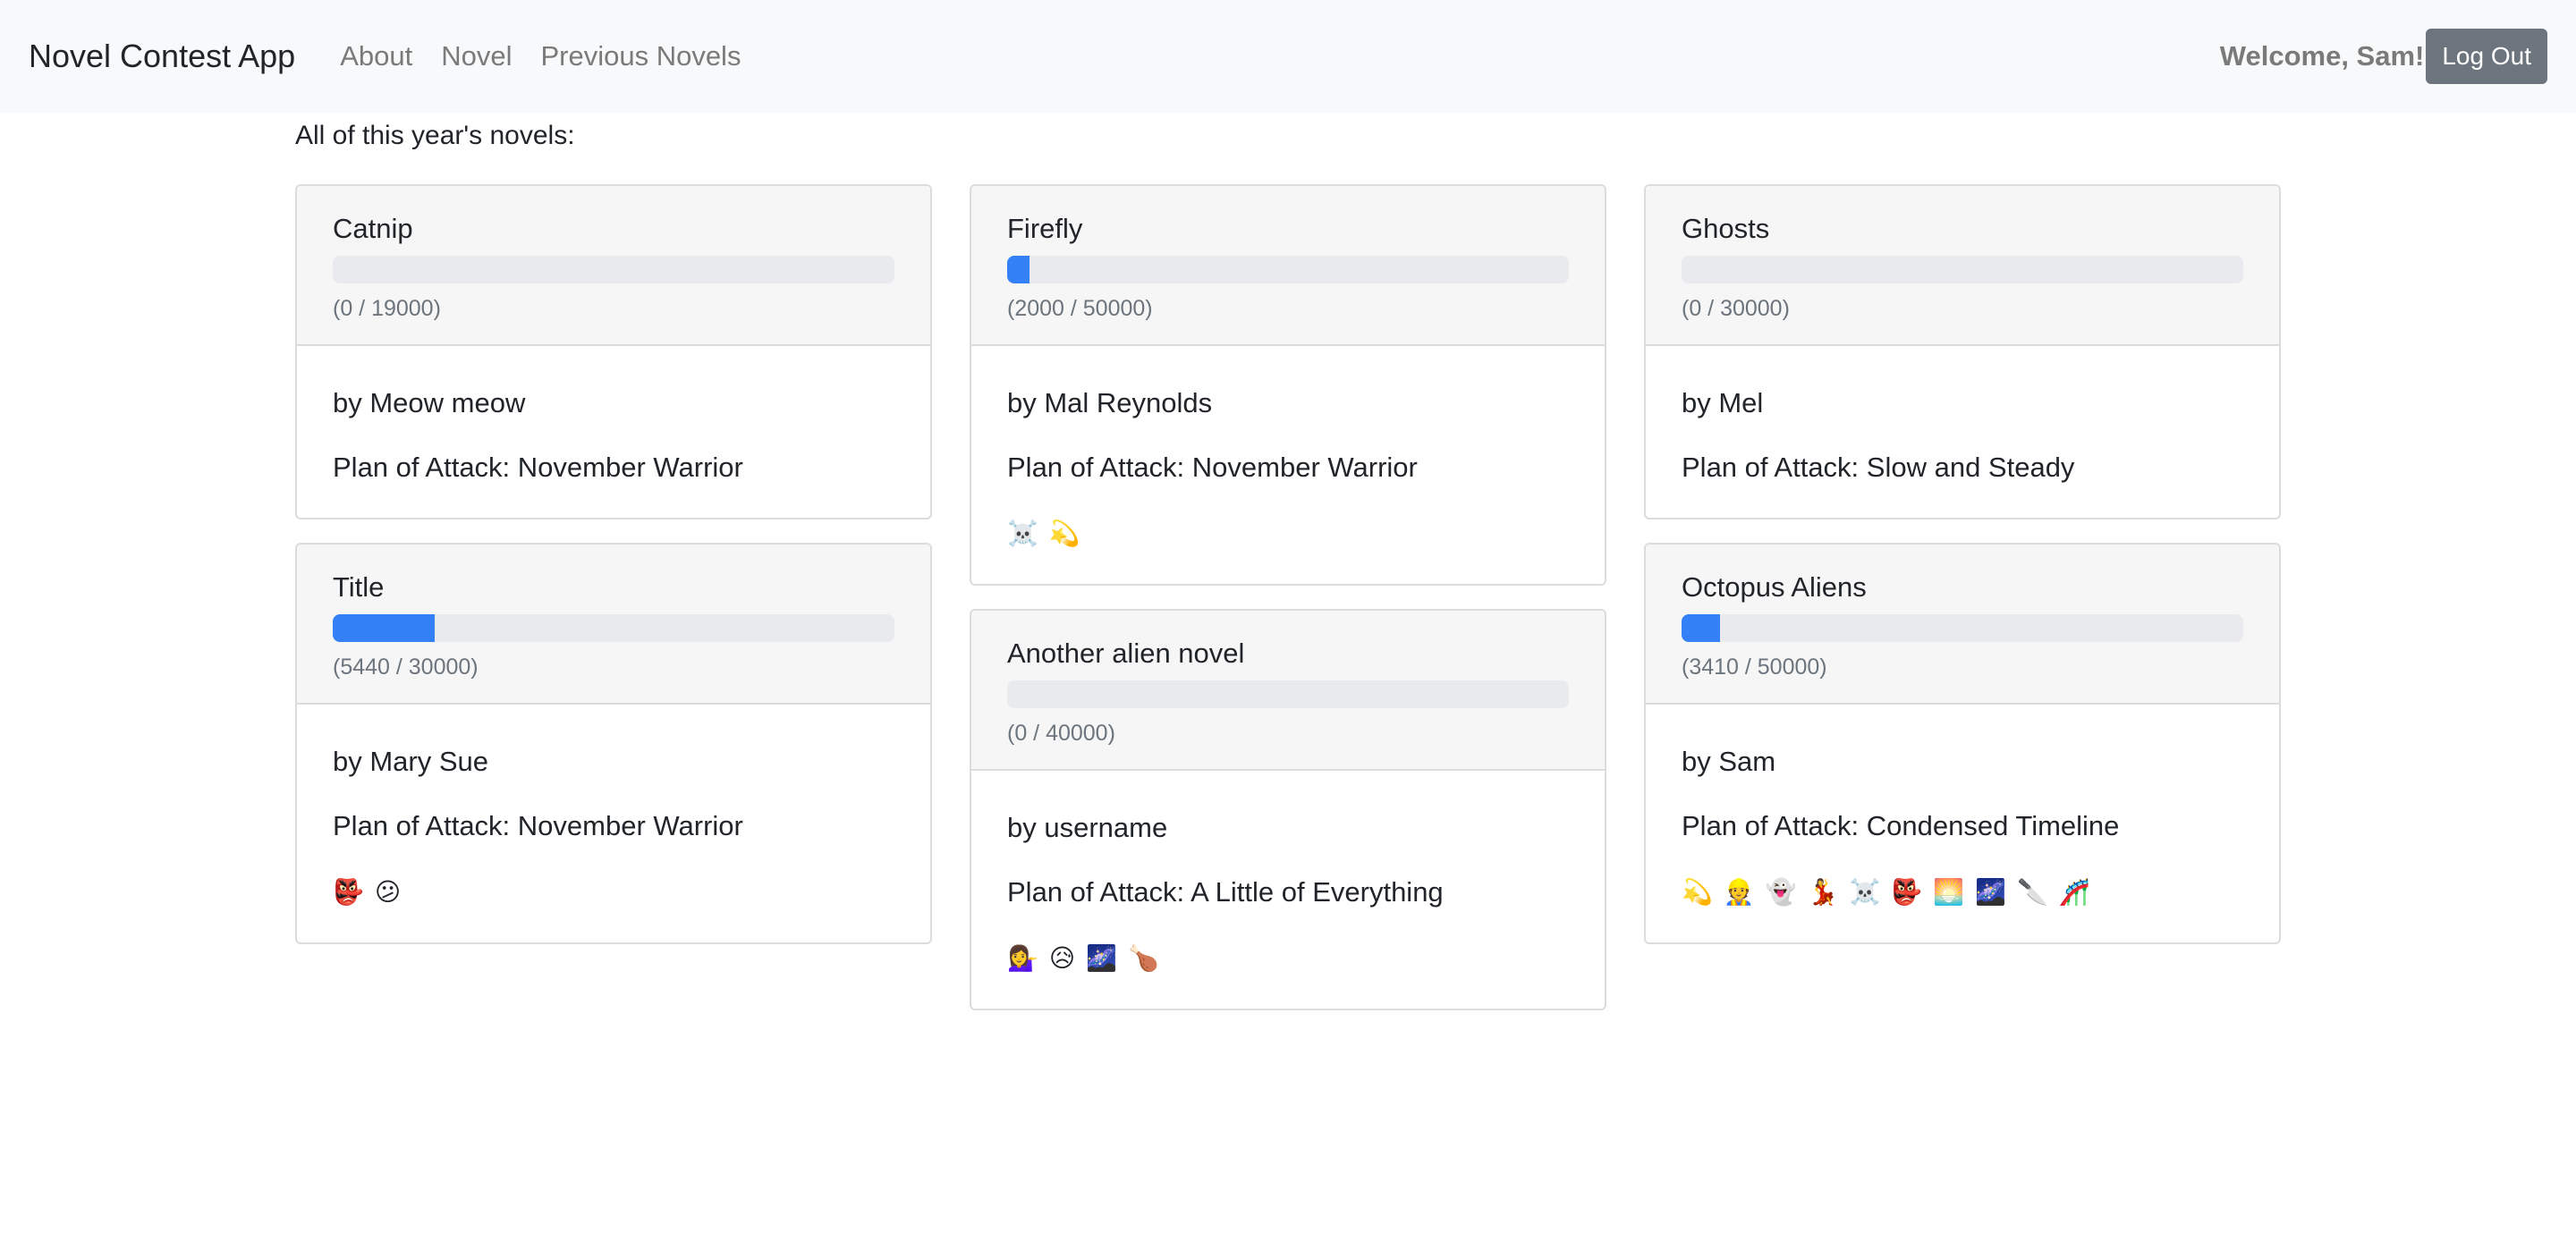  I want to click on emoji-list: 💫 👷 👻 💃 ☠️ 👺 🌅 🌌 🔪 🎢, so click(1962, 892).